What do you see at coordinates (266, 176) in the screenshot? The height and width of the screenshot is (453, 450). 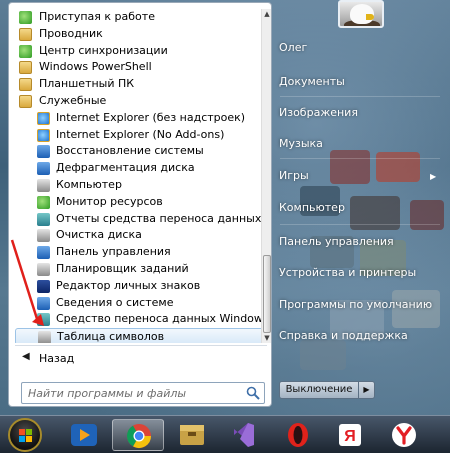 I see `programs-scrollbar: ▲ ▼` at bounding box center [266, 176].